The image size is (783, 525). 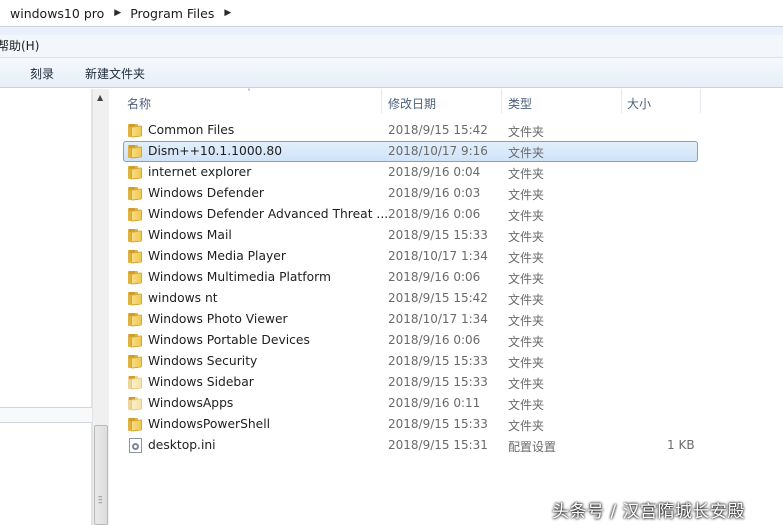 I want to click on file-date: 2018/9/16 0:03, so click(x=434, y=193).